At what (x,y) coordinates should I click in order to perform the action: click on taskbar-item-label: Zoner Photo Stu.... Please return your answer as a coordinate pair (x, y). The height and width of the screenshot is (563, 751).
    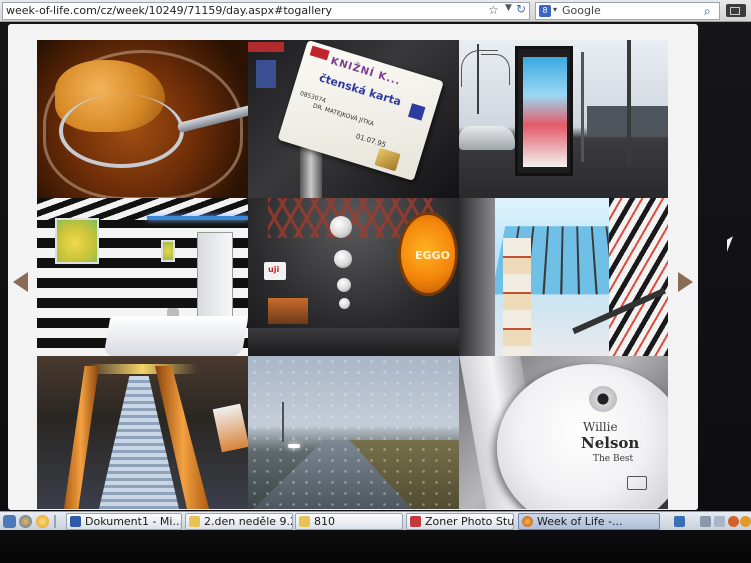
    Looking at the image, I should click on (469, 521).